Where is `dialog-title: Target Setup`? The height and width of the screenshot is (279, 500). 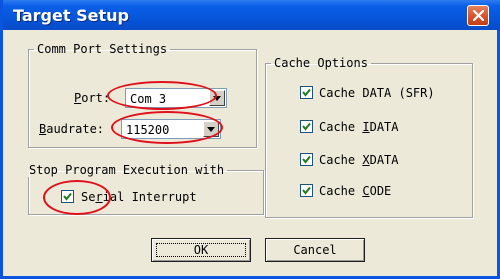 dialog-title: Target Setup is located at coordinates (71, 15).